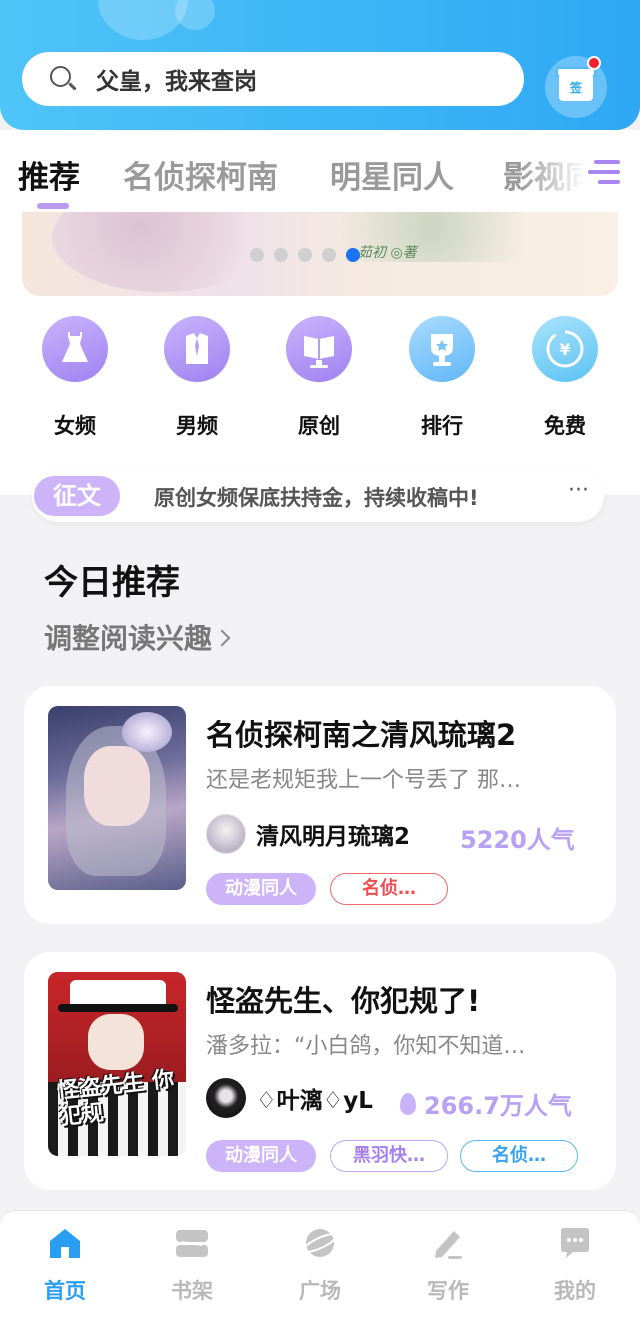 This screenshot has width=640, height=1329. I want to click on category-free: ¥ 免费, so click(565, 378).